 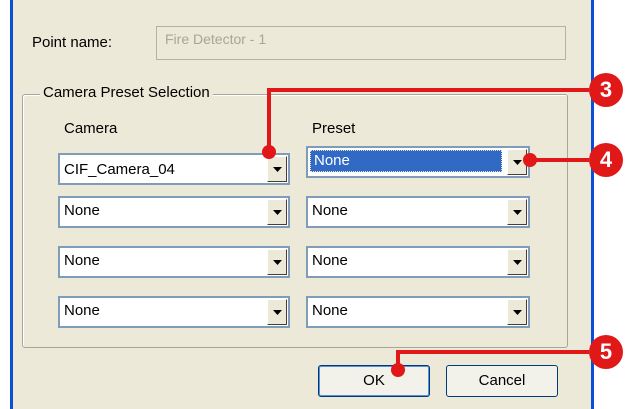 I want to click on callout-5: 5, so click(x=606, y=352).